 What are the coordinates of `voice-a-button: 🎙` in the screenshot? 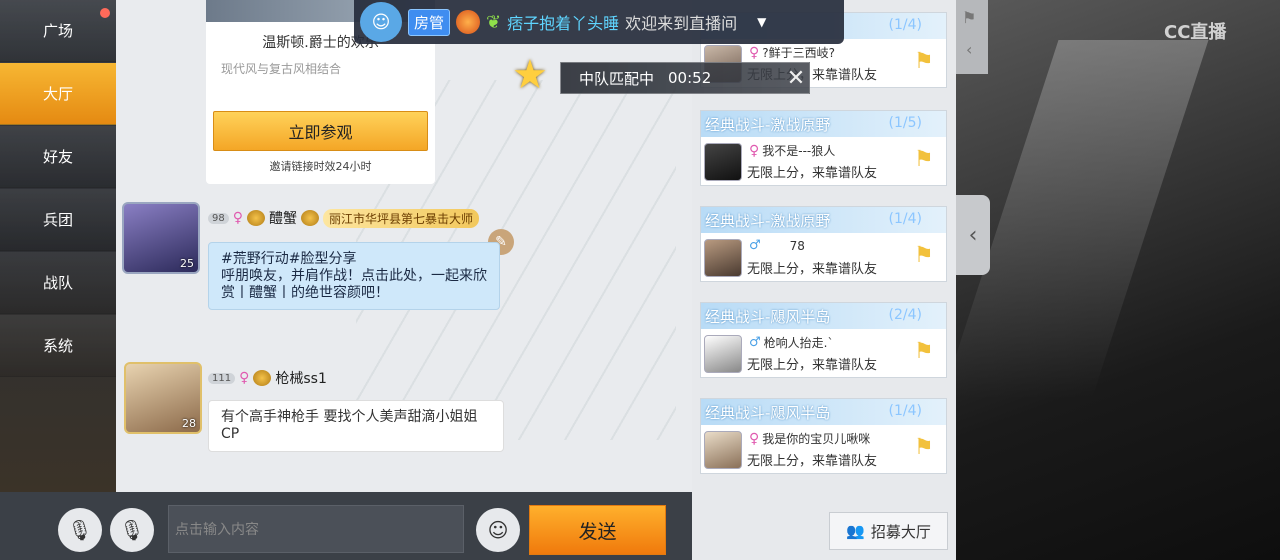 It's located at (80, 530).